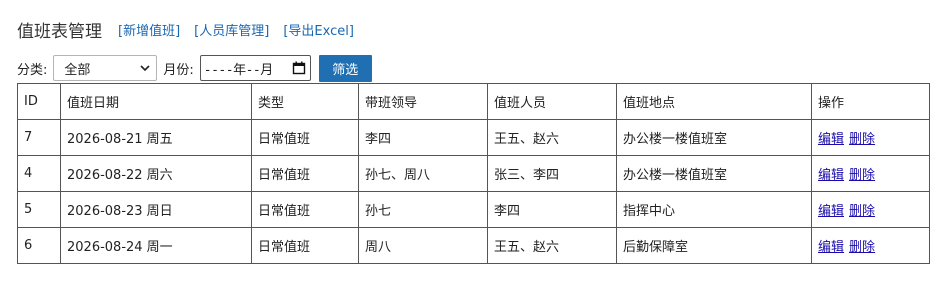  I want to click on cell-id: 5, so click(39, 209).